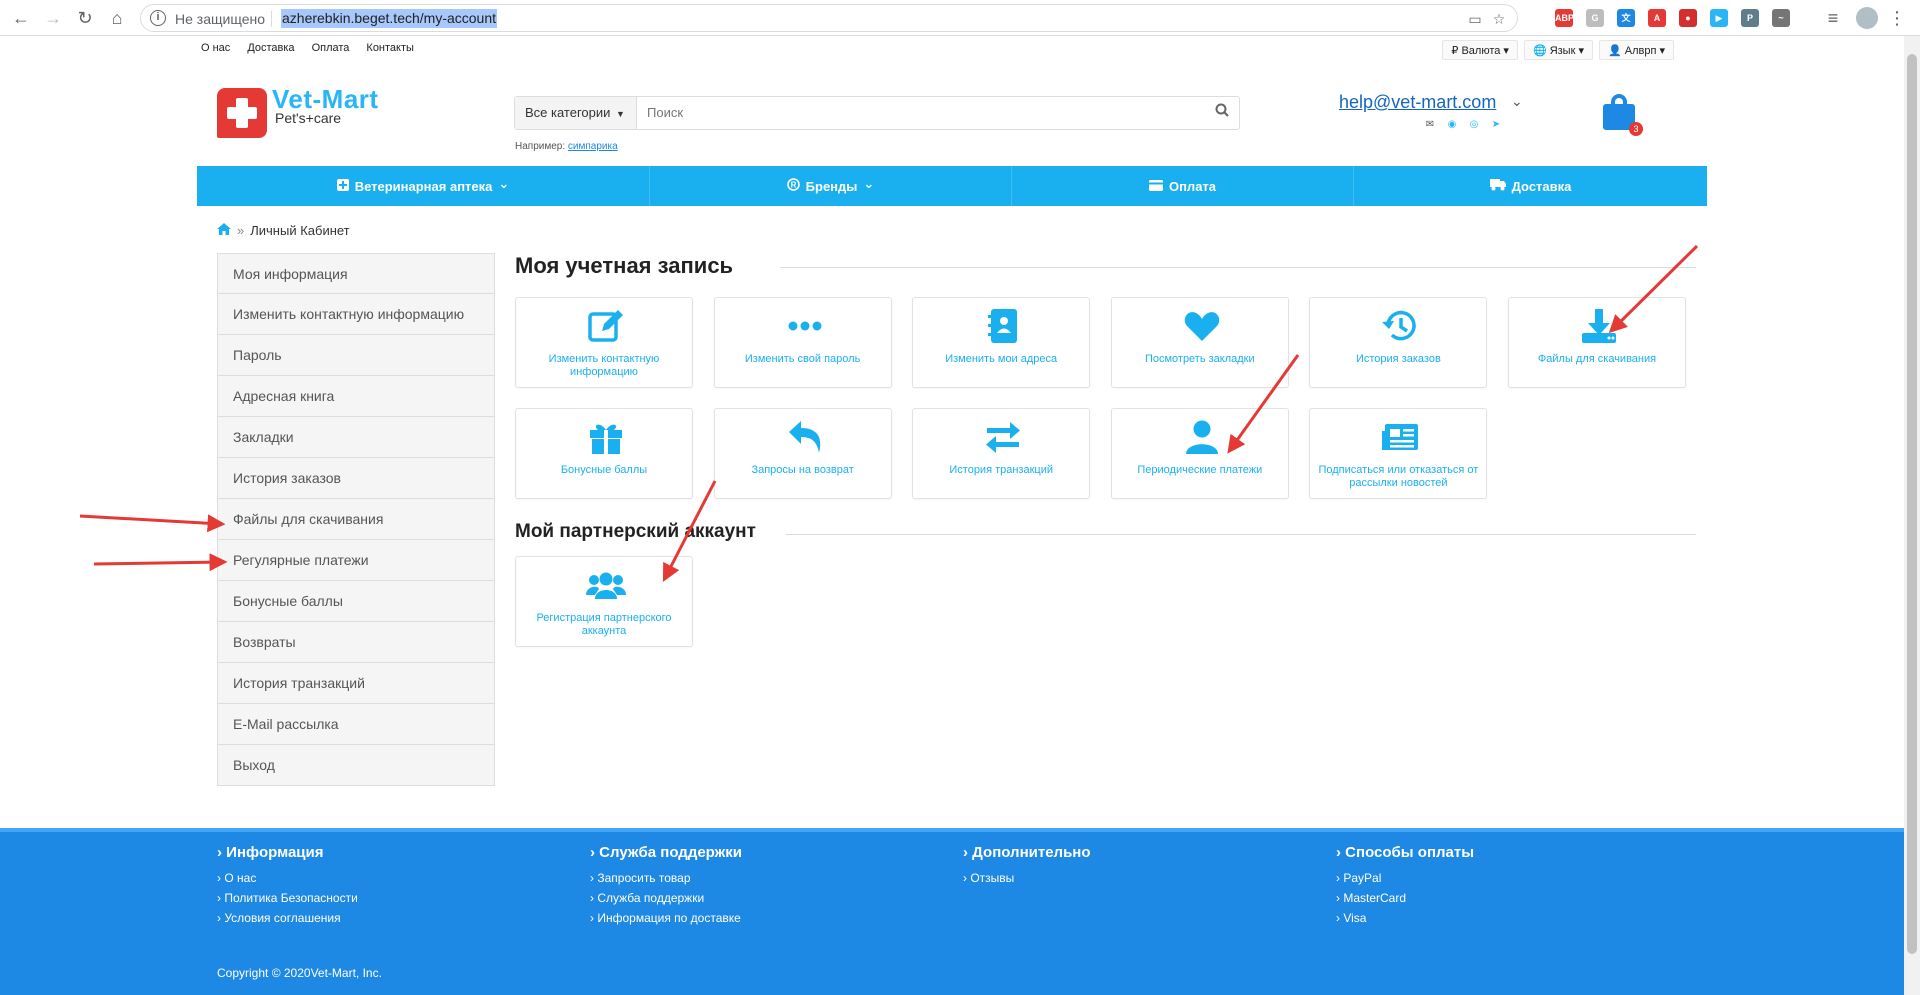 Image resolution: width=1920 pixels, height=995 pixels. Describe the element at coordinates (907, 112) in the screenshot. I see `search-input` at that location.